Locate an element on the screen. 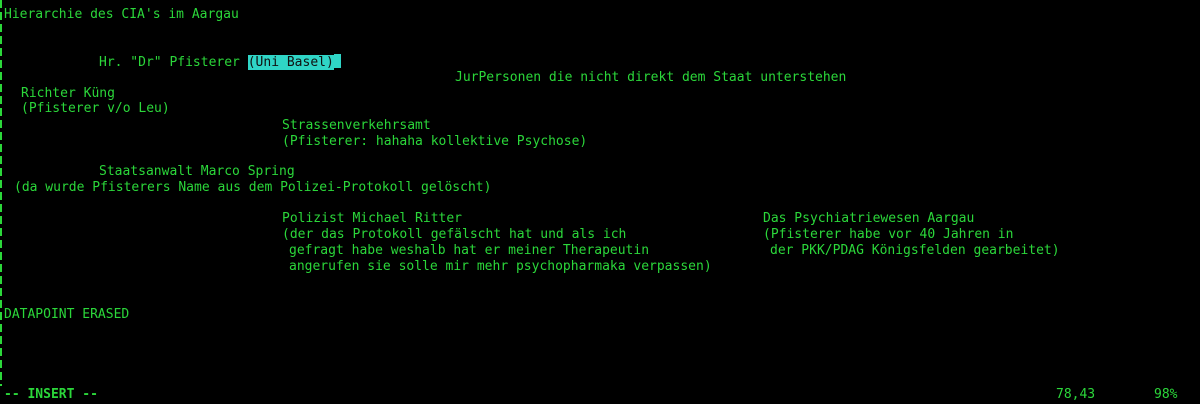 This screenshot has width=1200, height=404. cursor-position: 78,43 is located at coordinates (1076, 394).